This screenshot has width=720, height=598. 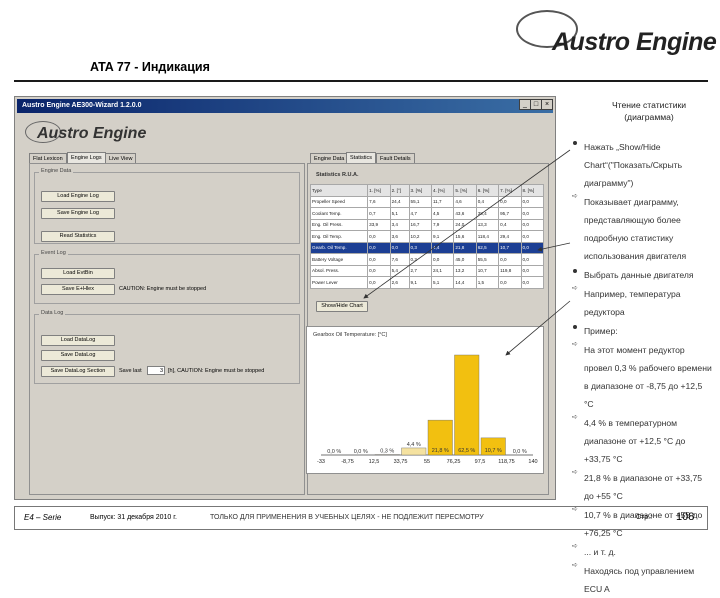 What do you see at coordinates (600, 552) in the screenshot?
I see `note-text: ... и т. д.` at bounding box center [600, 552].